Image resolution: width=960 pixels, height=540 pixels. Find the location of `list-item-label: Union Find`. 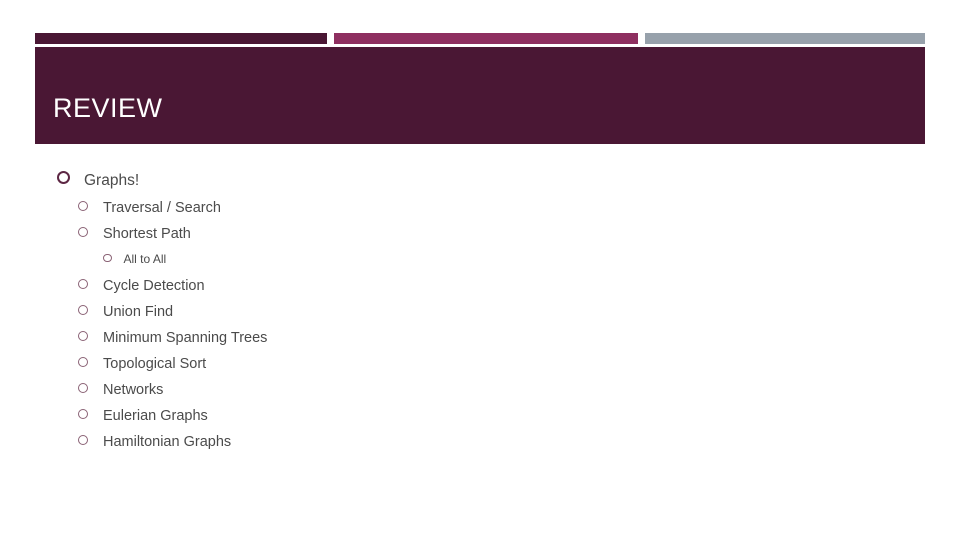

list-item-label: Union Find is located at coordinates (138, 312).